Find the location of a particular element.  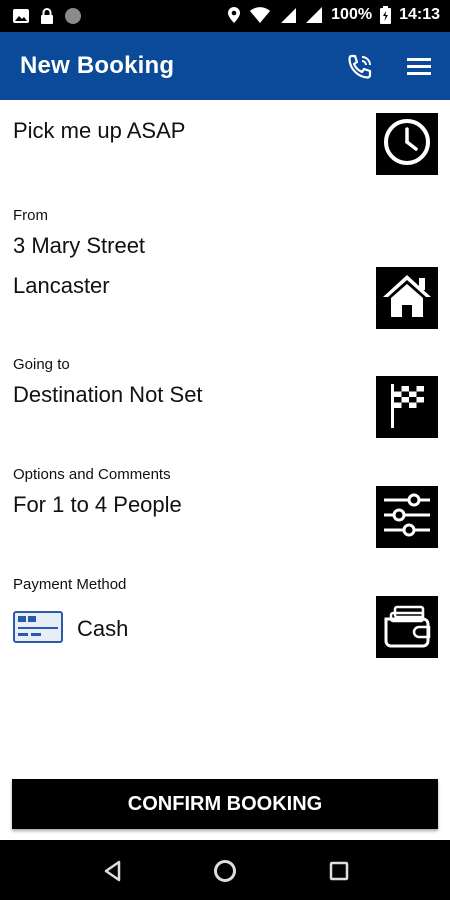

confirm-booking-button: CONFIRM BOOKING is located at coordinates (225, 804).